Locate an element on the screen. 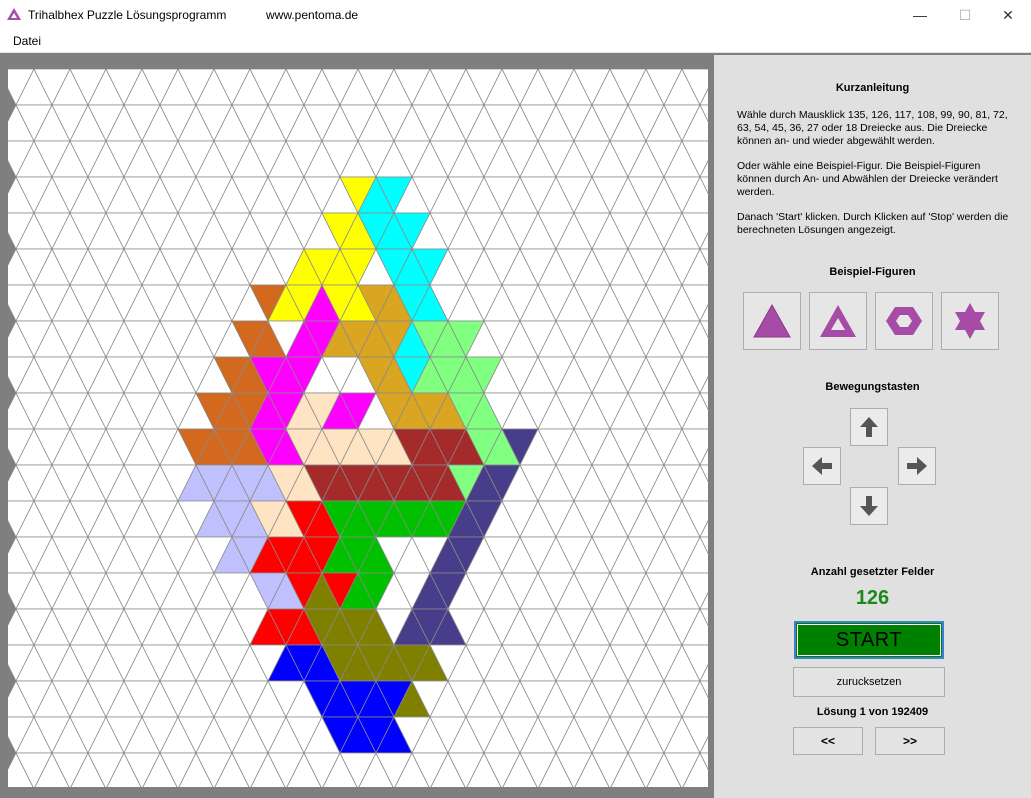 This screenshot has height=798, width=1031. move-left-button is located at coordinates (822, 466).